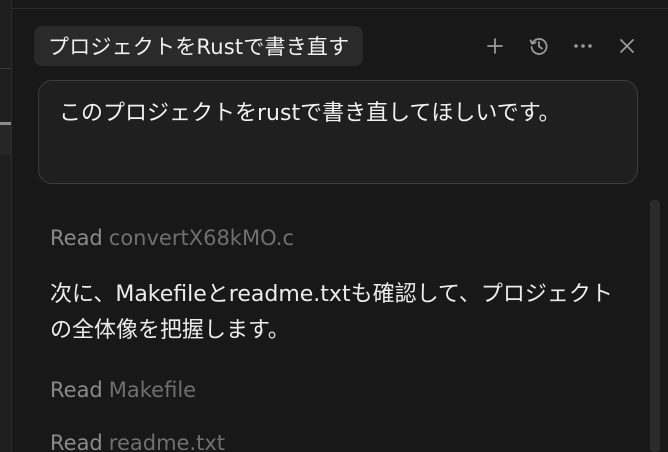 The width and height of the screenshot is (668, 452). I want to click on tool-file: readme.txt, so click(167, 441).